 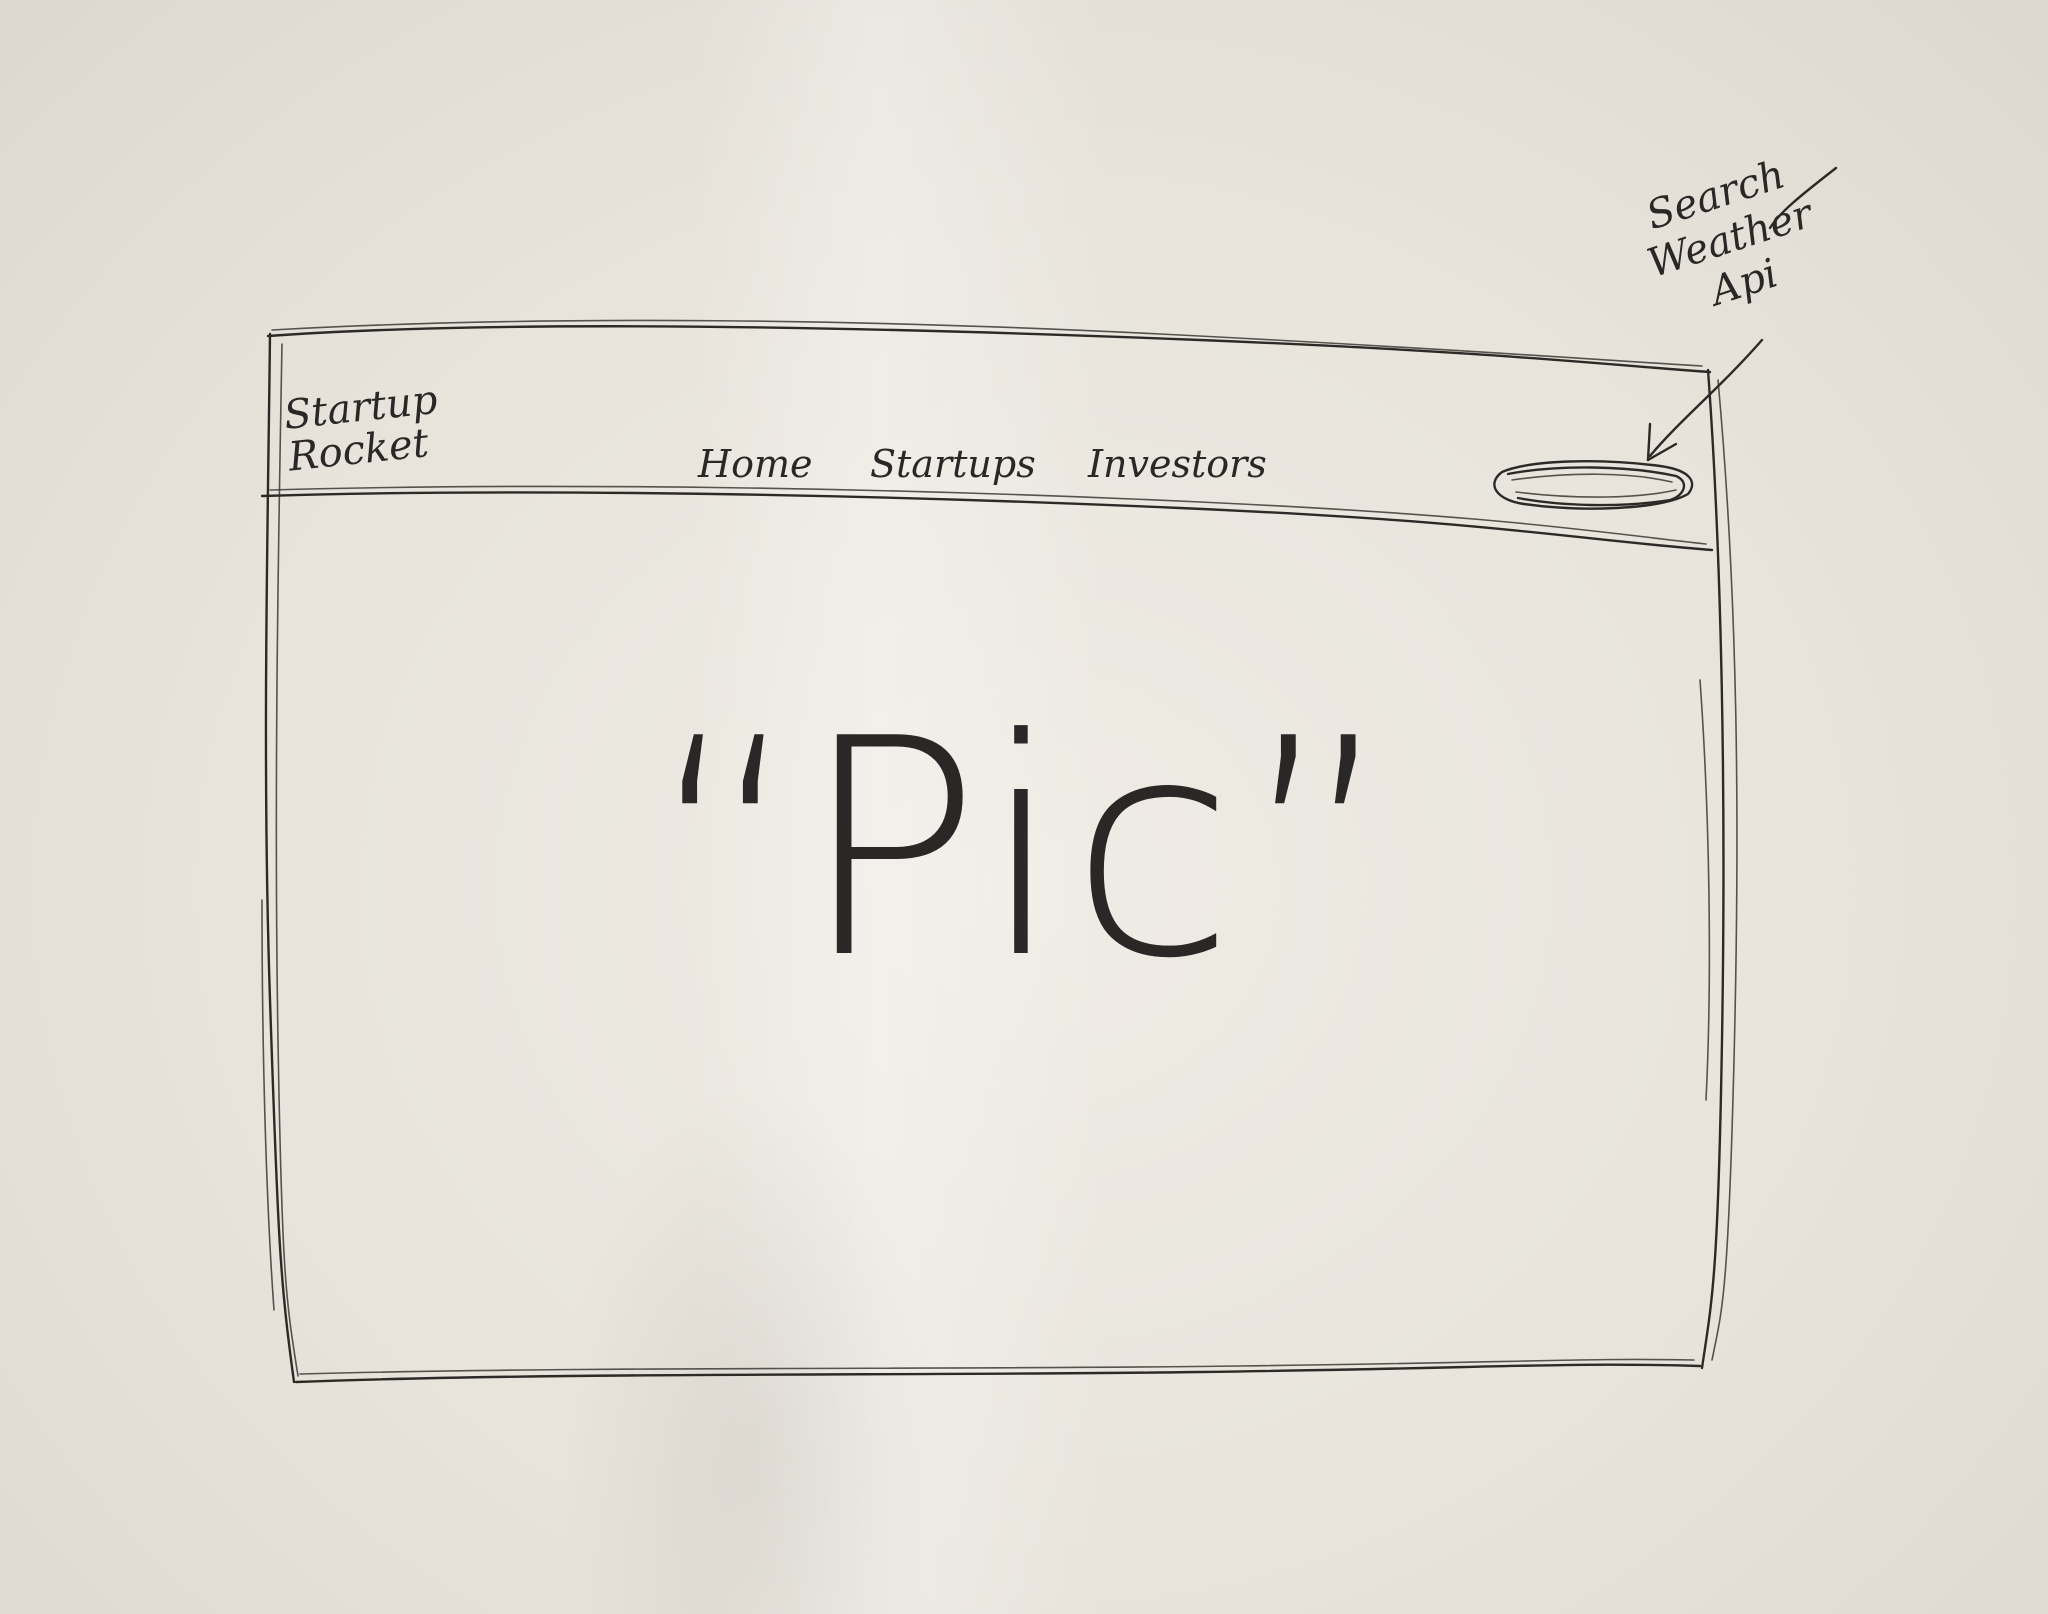 What do you see at coordinates (953, 464) in the screenshot?
I see `nav-link-startups: Startups` at bounding box center [953, 464].